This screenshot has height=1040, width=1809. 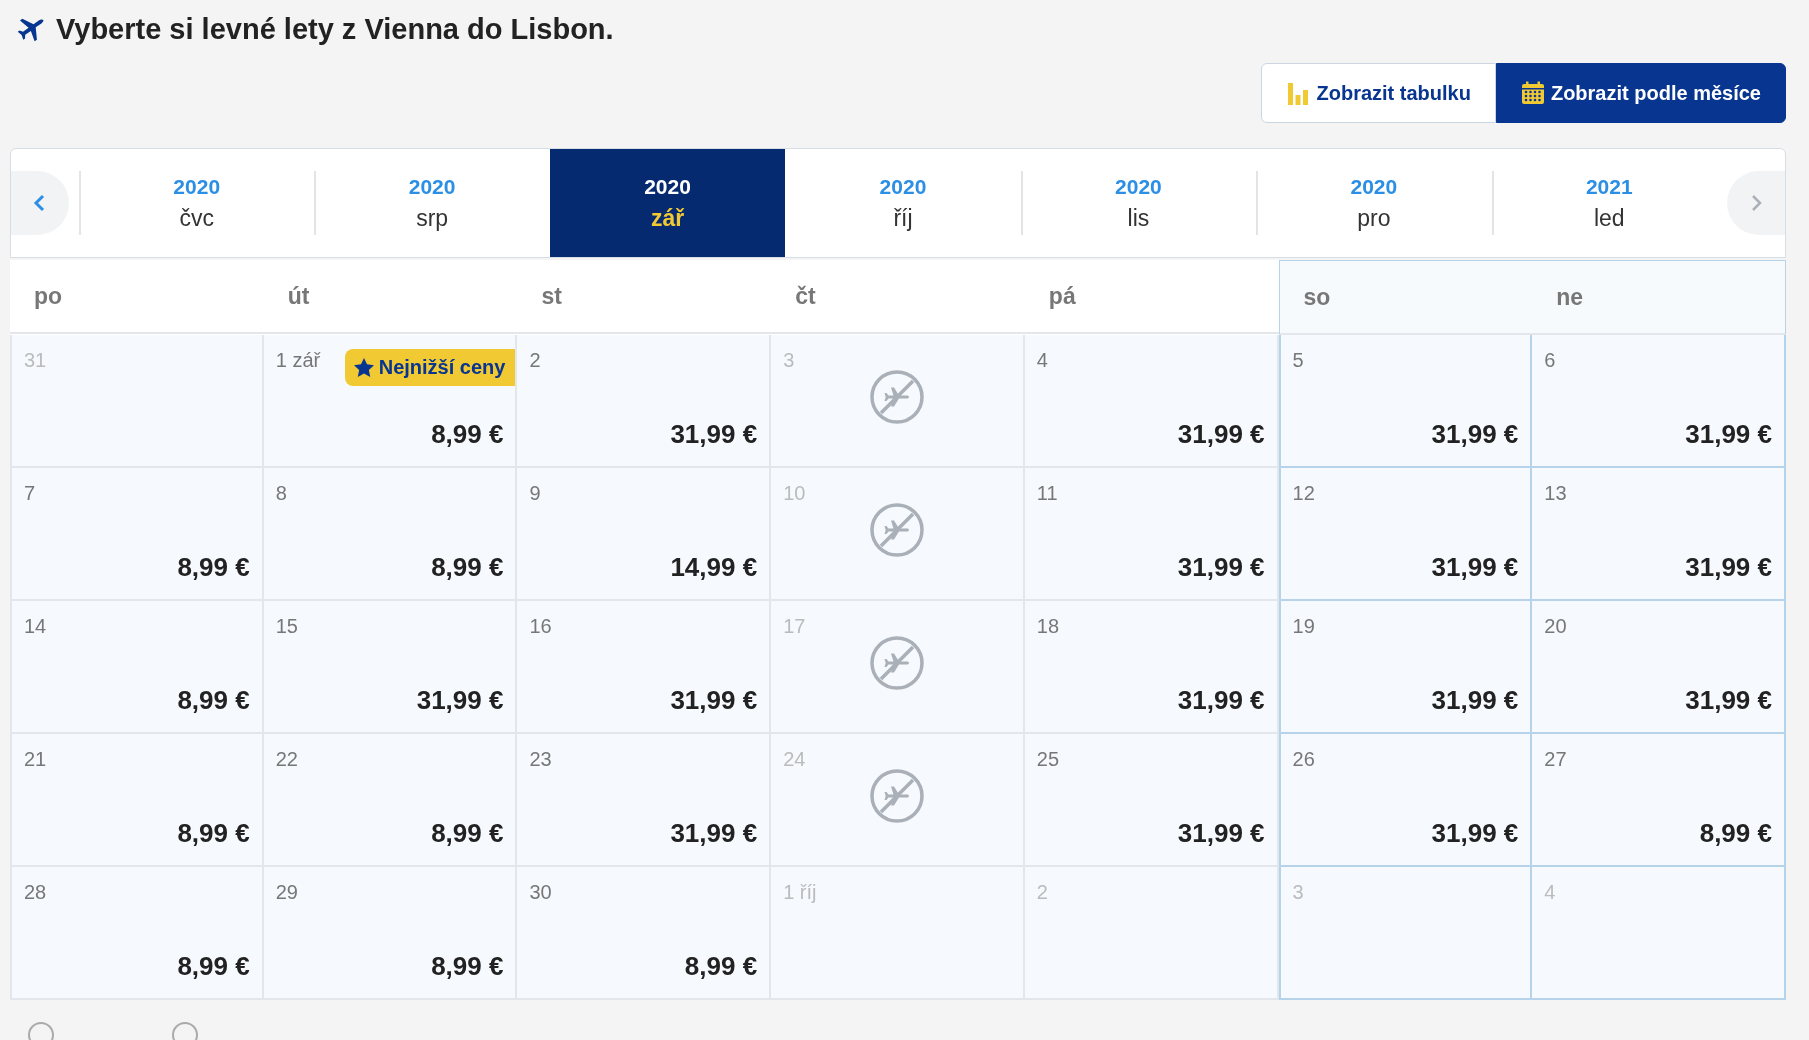 I want to click on calendar-day-cell: 23 31,99 €, so click(x=644, y=800).